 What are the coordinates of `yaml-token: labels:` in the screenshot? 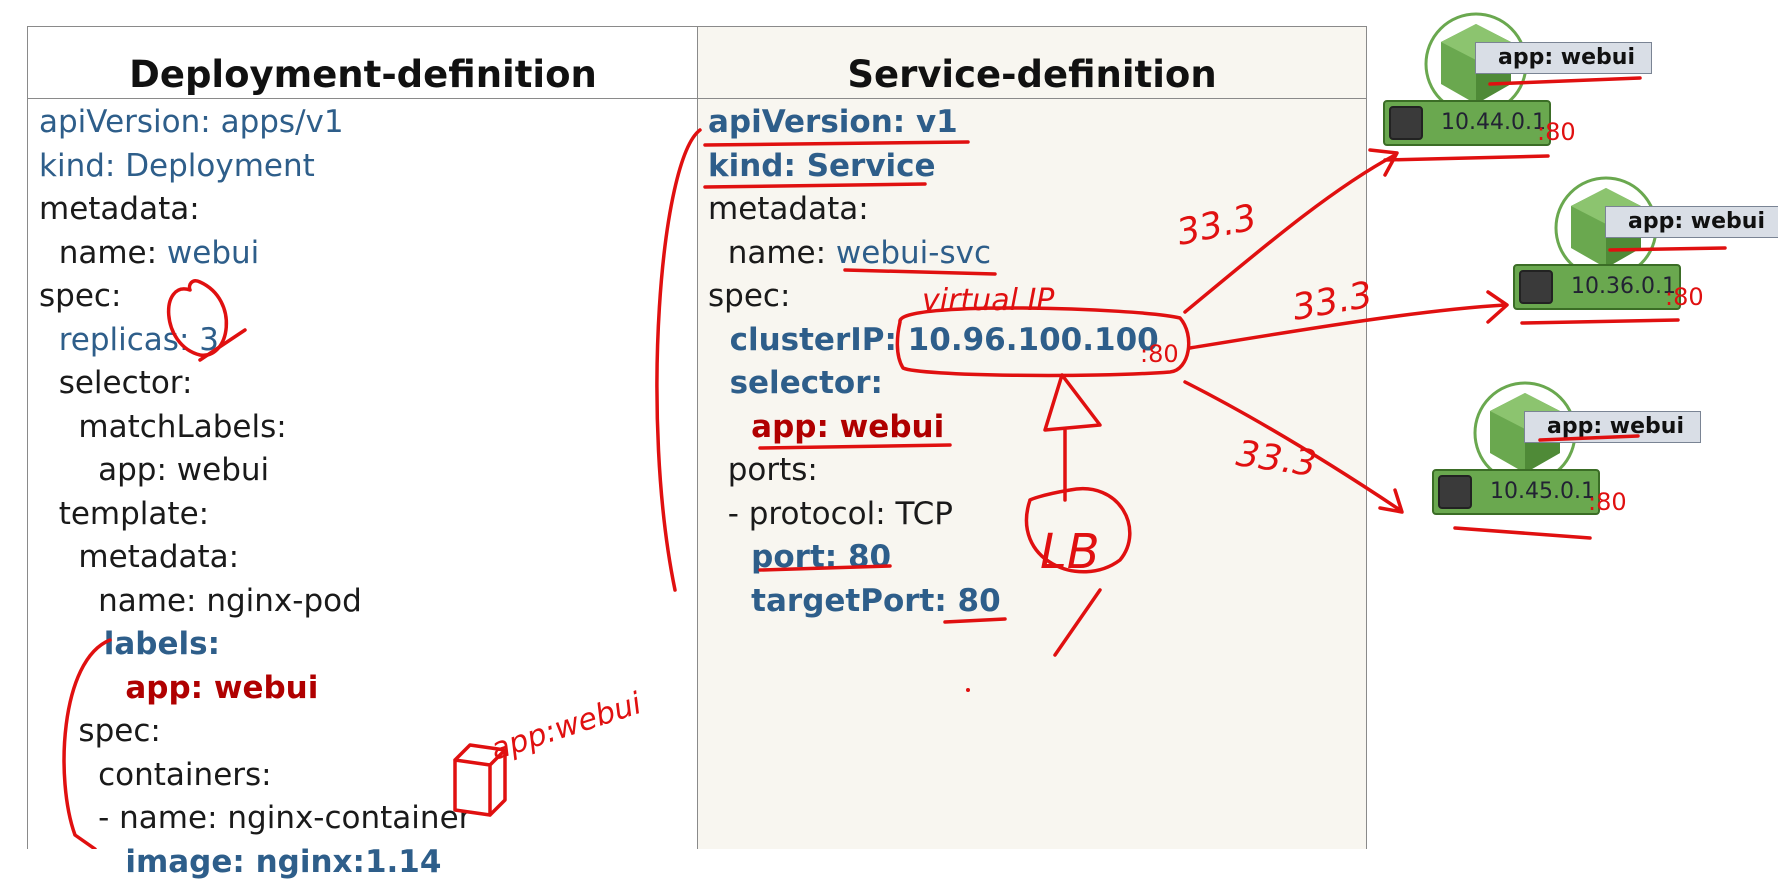 It's located at (129, 644).